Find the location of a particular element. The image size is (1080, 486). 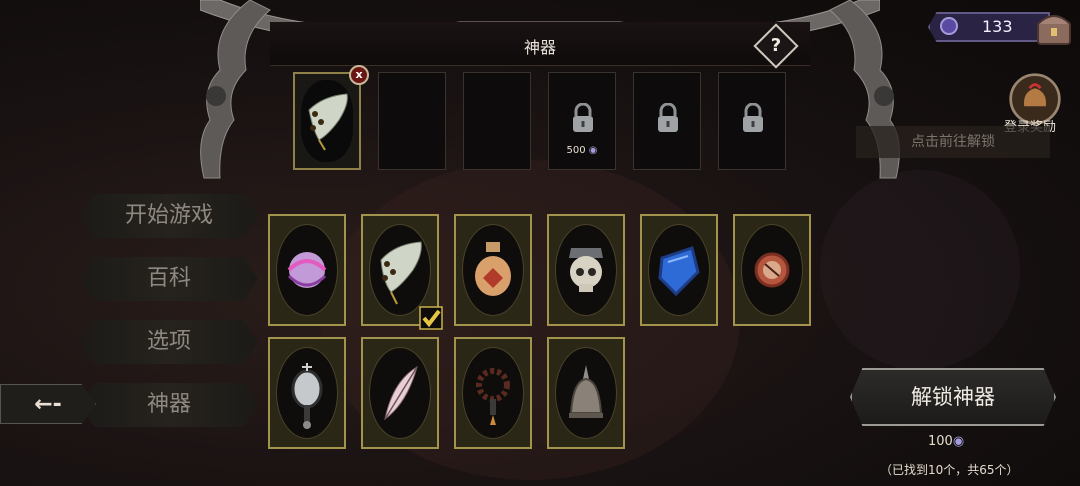

artifact-card-blue-shield is located at coordinates (679, 270).